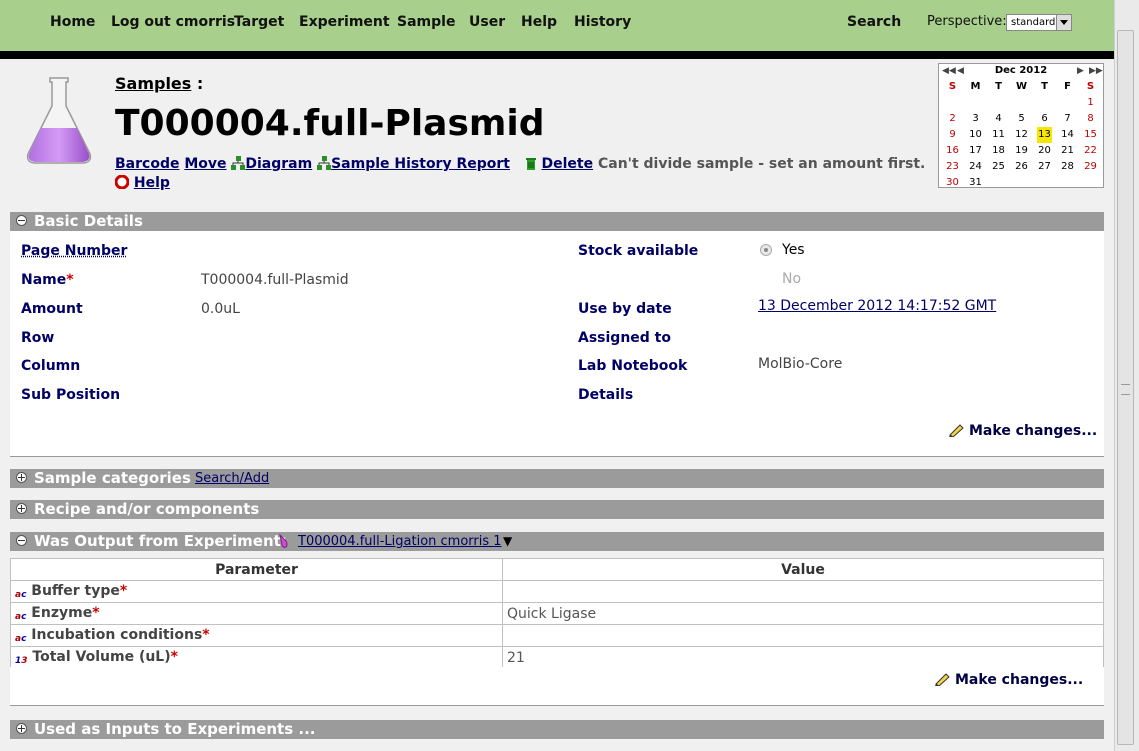  Describe the element at coordinates (1080, 71) in the screenshot. I see `next-month-icon: ▶` at that location.